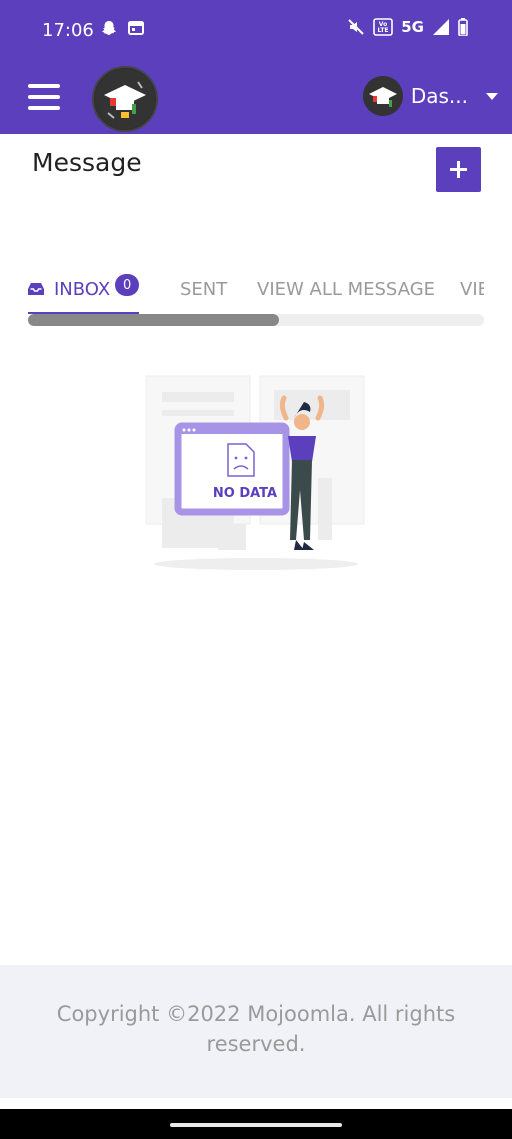 This screenshot has height=1139, width=512. What do you see at coordinates (356, 27) in the screenshot?
I see `mute-icon` at bounding box center [356, 27].